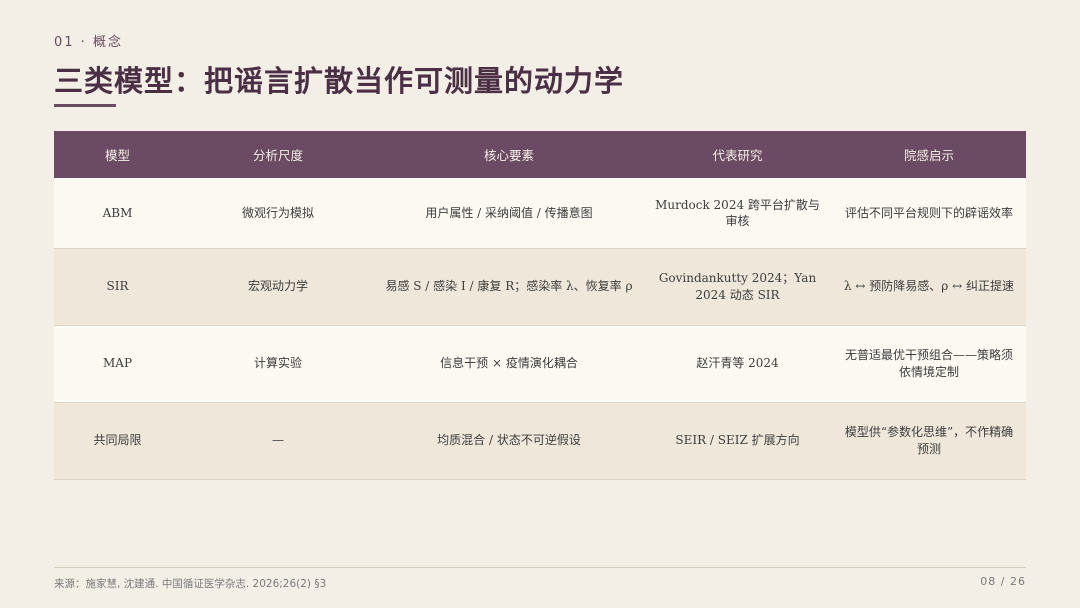  I want to click on cell-scale: 微观行为模拟, so click(278, 213).